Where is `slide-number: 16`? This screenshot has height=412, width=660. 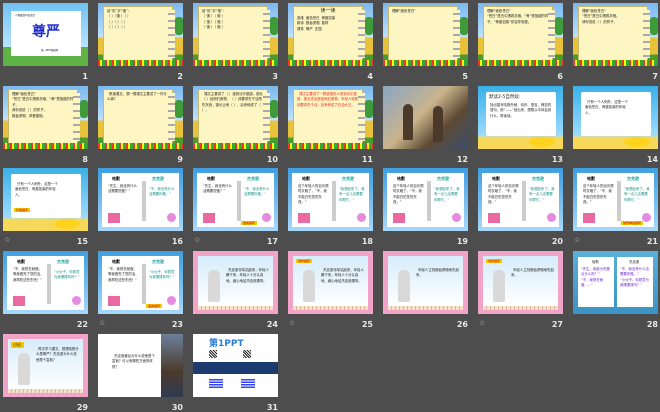
slide-number: 16 is located at coordinates (177, 241).